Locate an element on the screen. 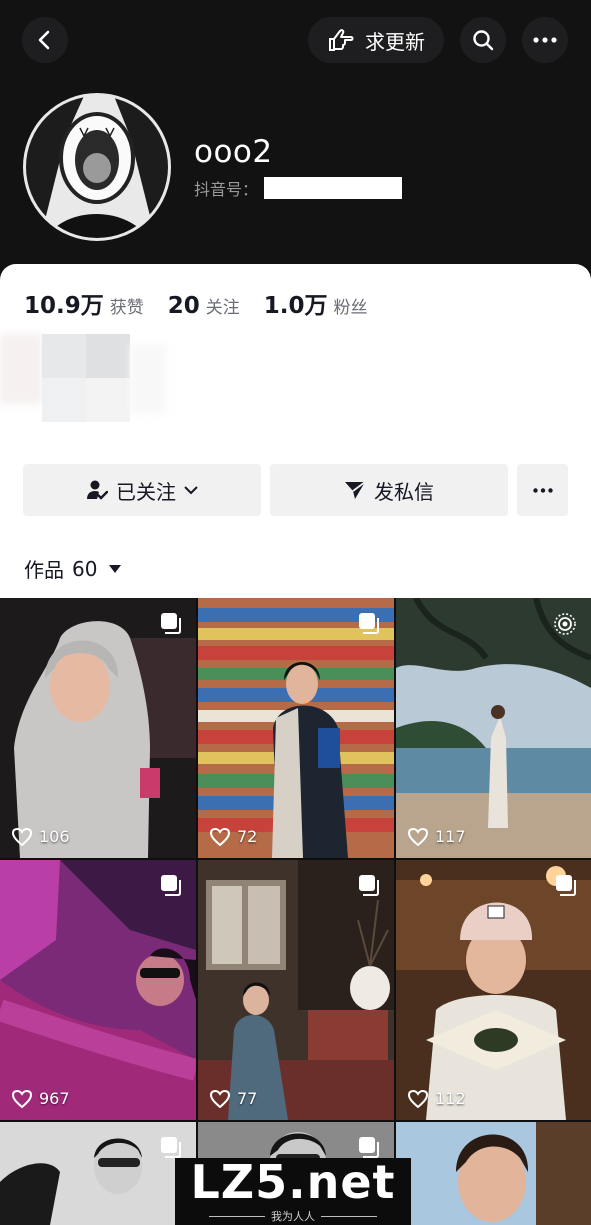 This screenshot has width=591, height=1225. stat-likes: 10.9万 获赞 is located at coordinates (84, 303).